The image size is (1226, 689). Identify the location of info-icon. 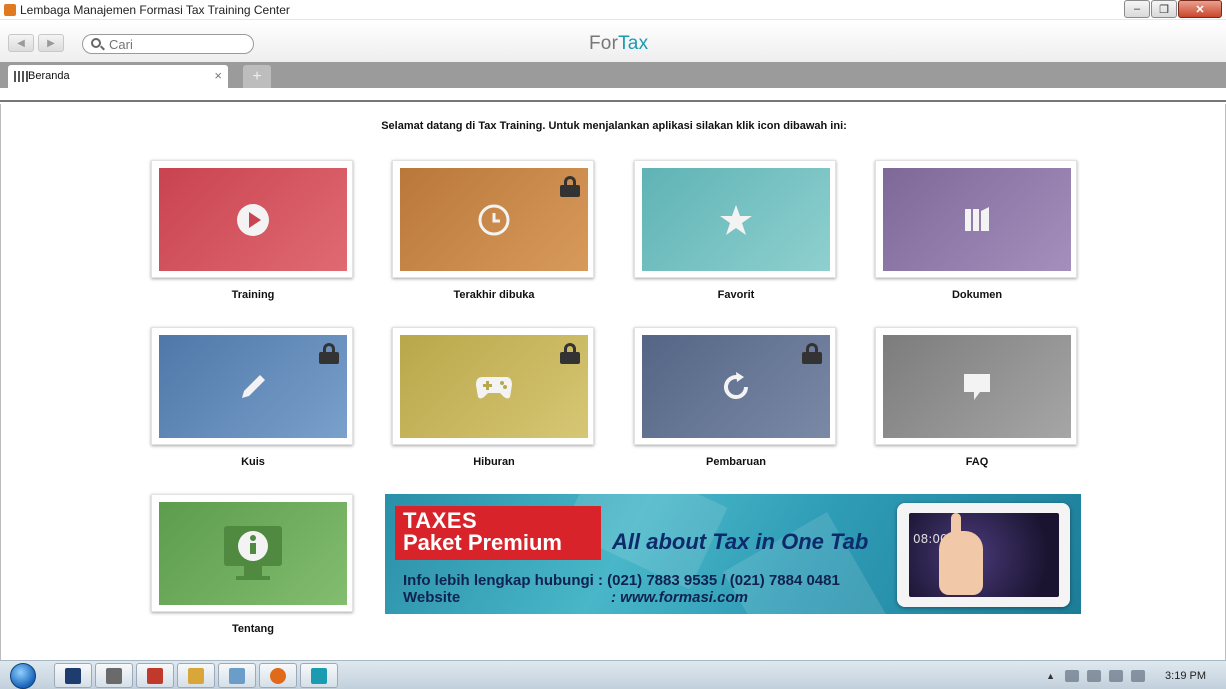
(253, 552).